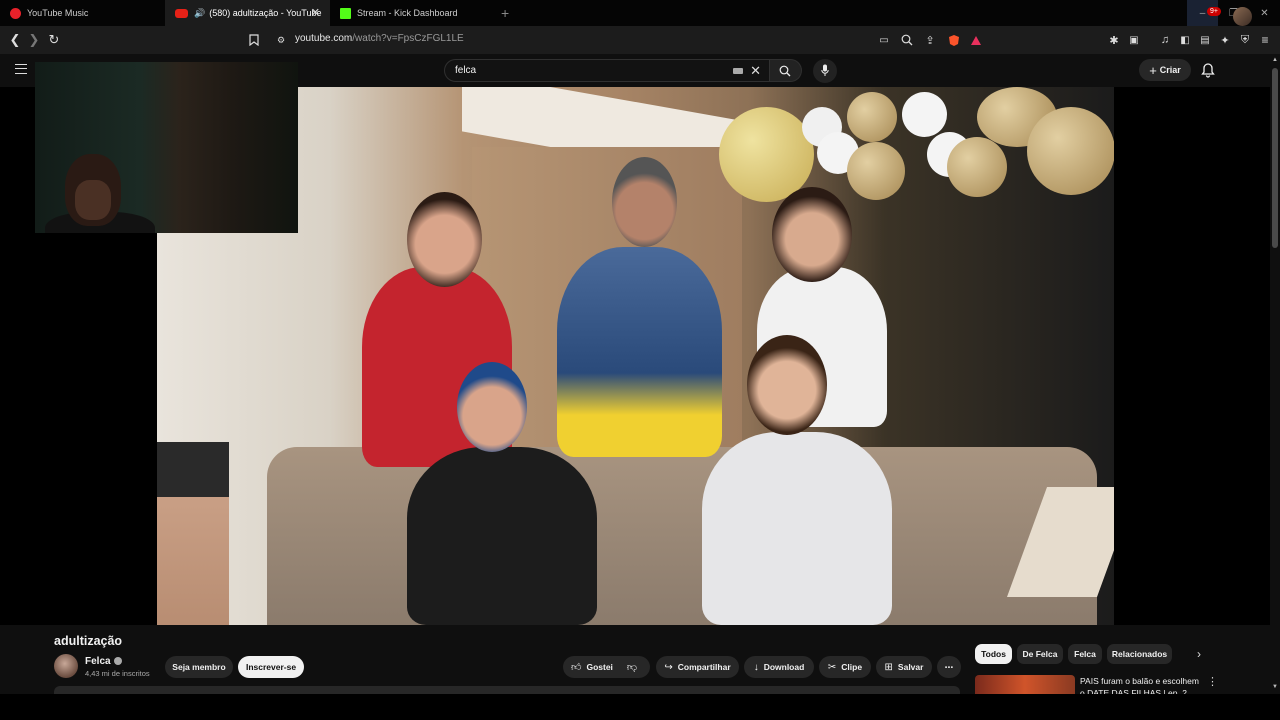  Describe the element at coordinates (88, 641) in the screenshot. I see `video-title: adultização` at that location.